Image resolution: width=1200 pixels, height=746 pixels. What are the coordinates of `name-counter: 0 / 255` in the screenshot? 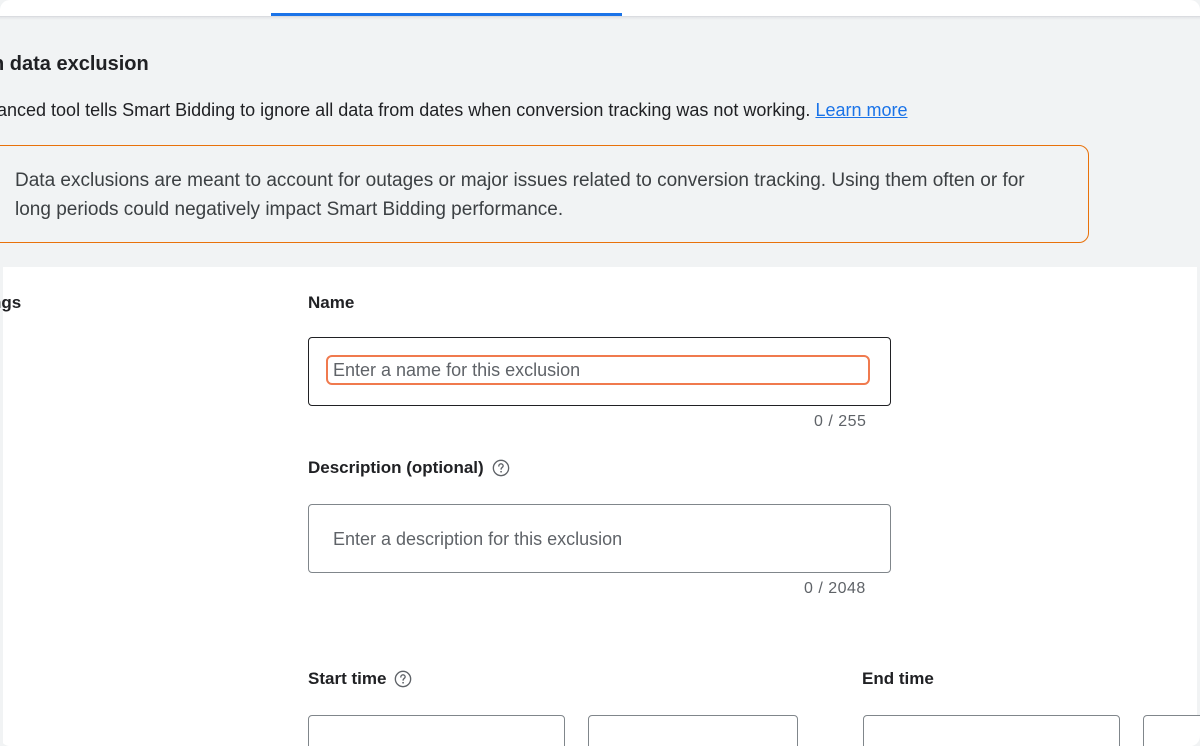 It's located at (840, 421).